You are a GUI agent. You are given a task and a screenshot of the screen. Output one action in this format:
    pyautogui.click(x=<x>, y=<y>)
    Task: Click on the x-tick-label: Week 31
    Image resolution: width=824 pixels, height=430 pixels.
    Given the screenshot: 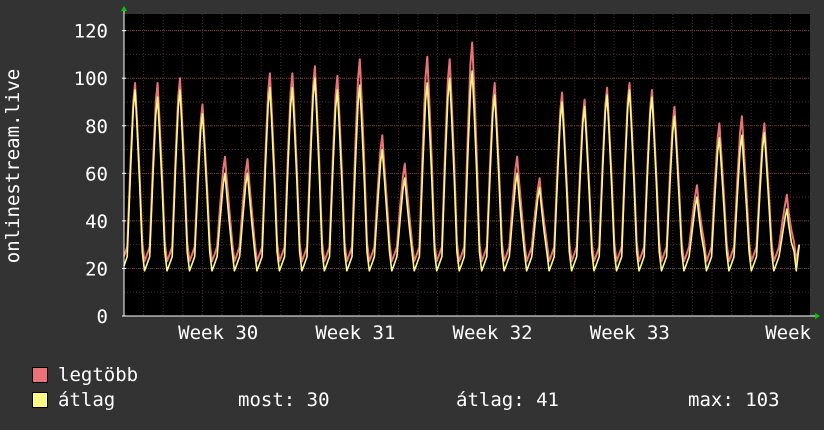 What is the action you would take?
    pyautogui.click(x=355, y=333)
    